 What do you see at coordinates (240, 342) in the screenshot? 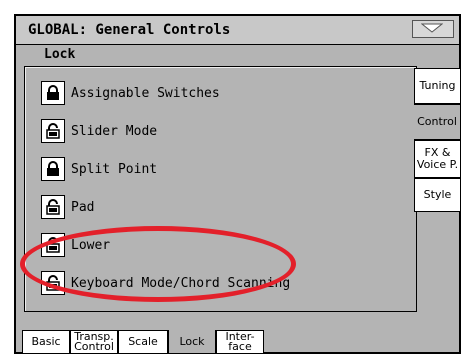
I see `tab-interface: Inter- face` at bounding box center [240, 342].